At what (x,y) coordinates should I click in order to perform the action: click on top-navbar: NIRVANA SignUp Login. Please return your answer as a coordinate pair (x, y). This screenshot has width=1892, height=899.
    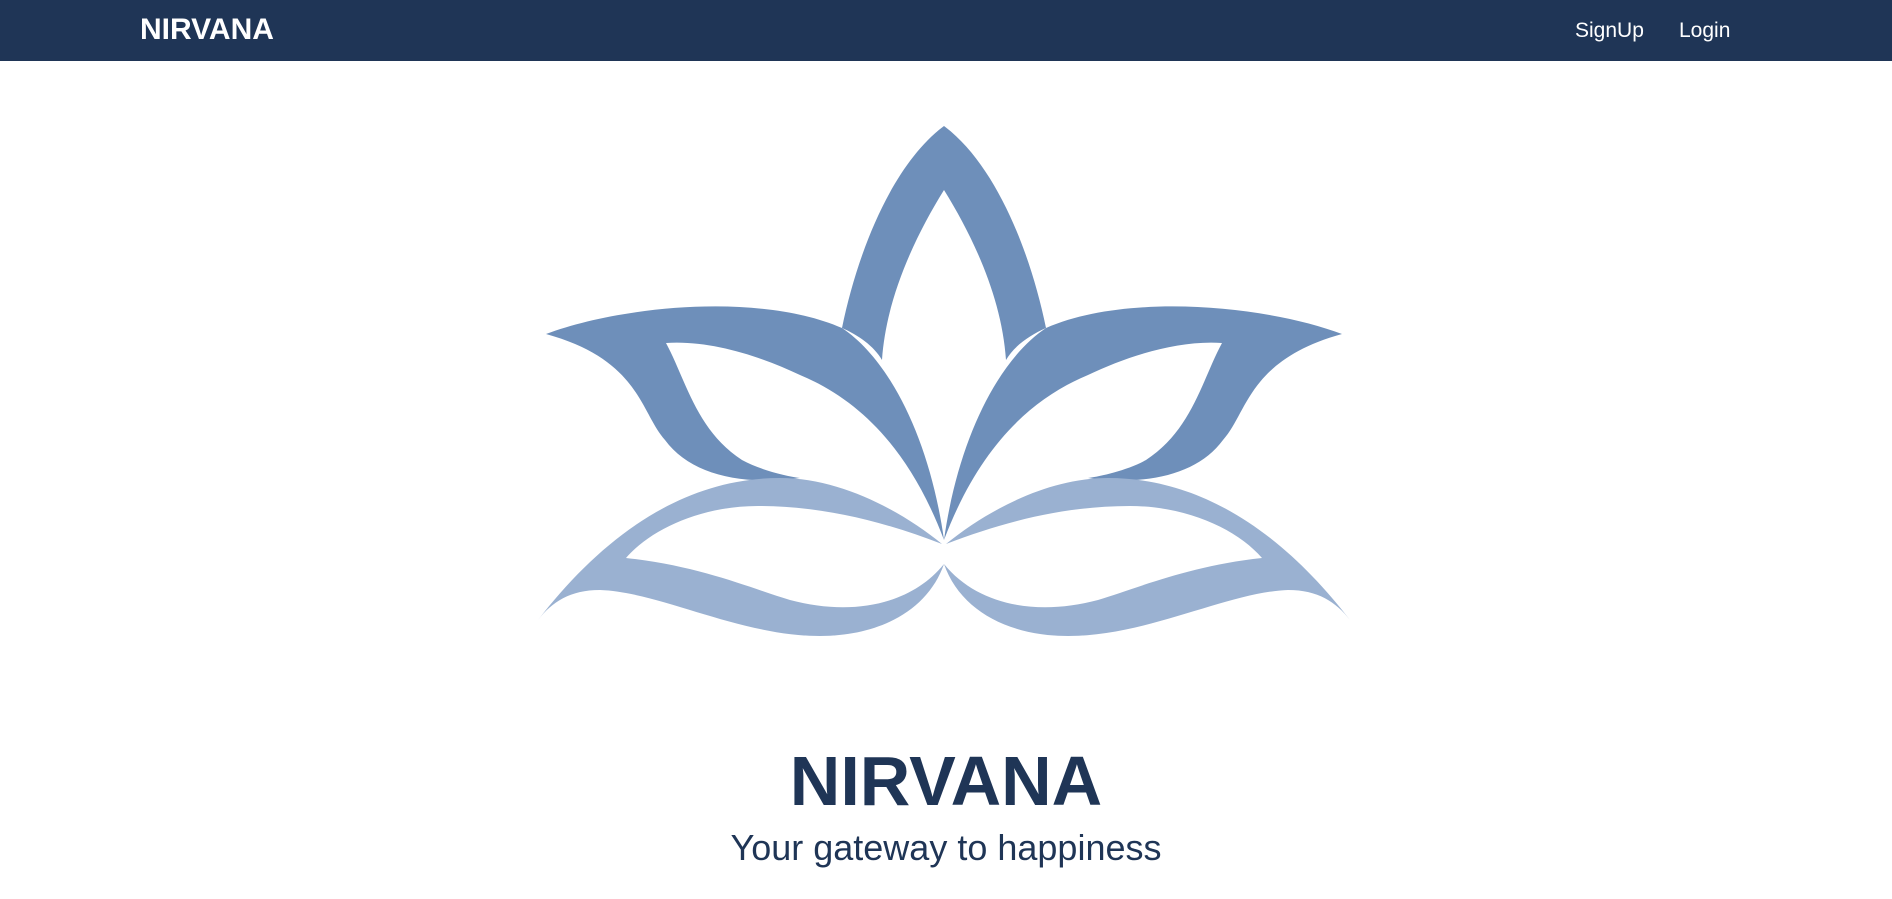
    Looking at the image, I should click on (946, 30).